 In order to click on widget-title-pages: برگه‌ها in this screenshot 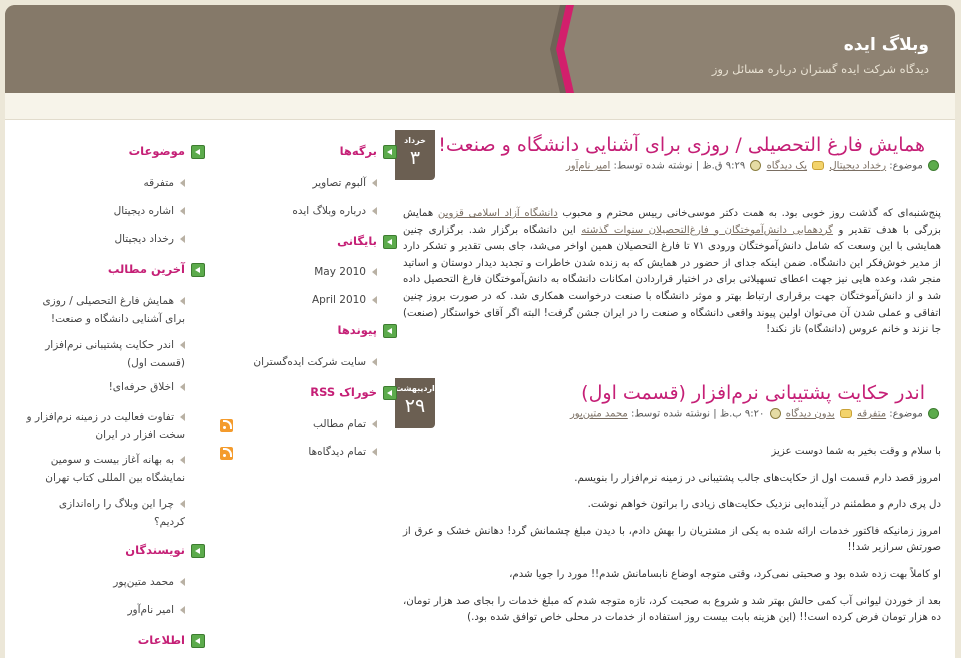, I will do `click(368, 151)`.